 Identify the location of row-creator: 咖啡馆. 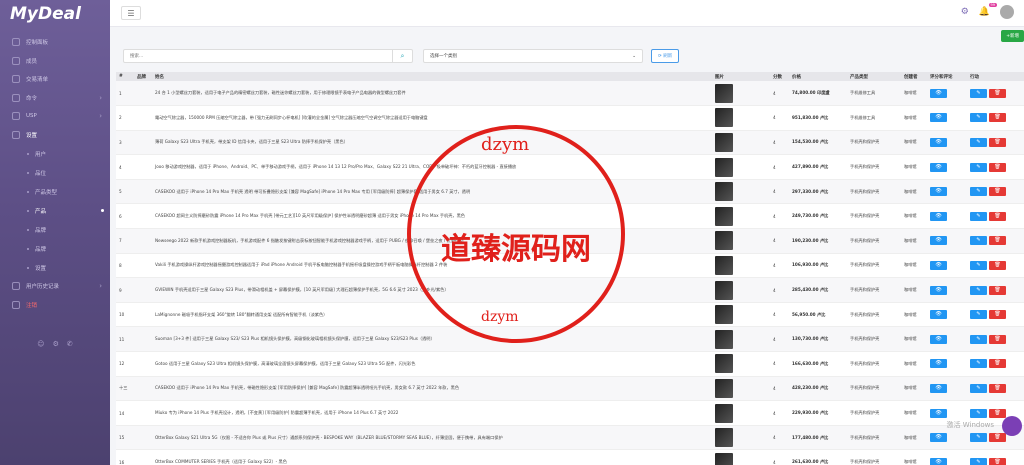
(910, 437).